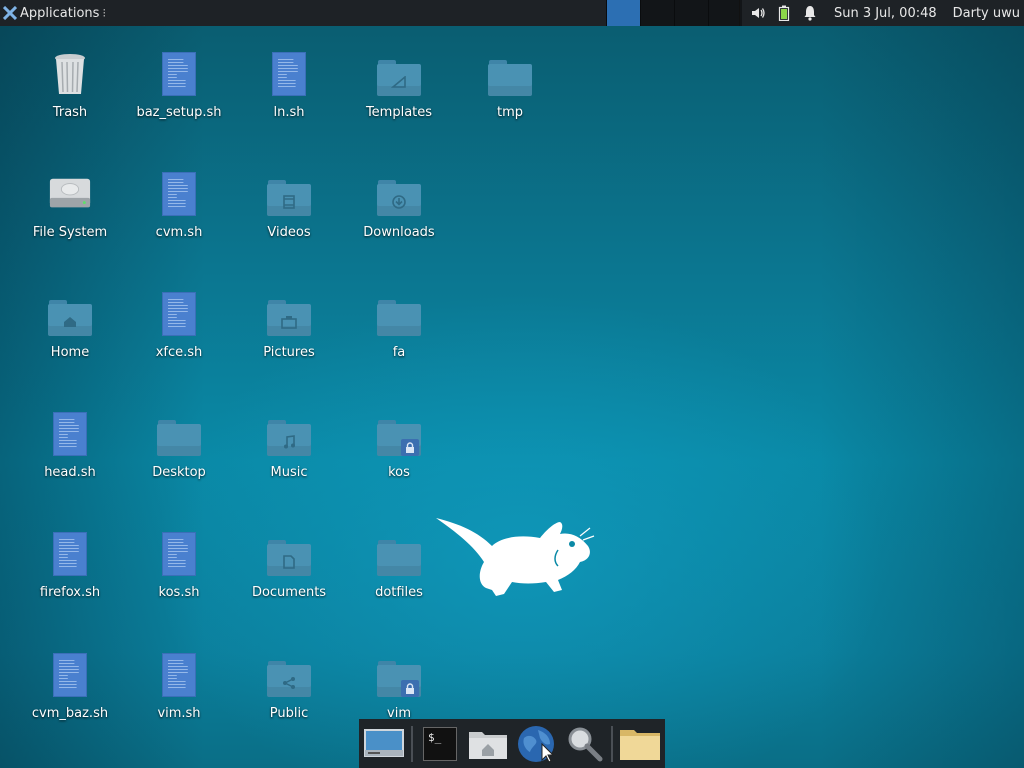 Image resolution: width=1024 pixels, height=768 pixels. Describe the element at coordinates (784, 13) in the screenshot. I see `battery-icon` at that location.